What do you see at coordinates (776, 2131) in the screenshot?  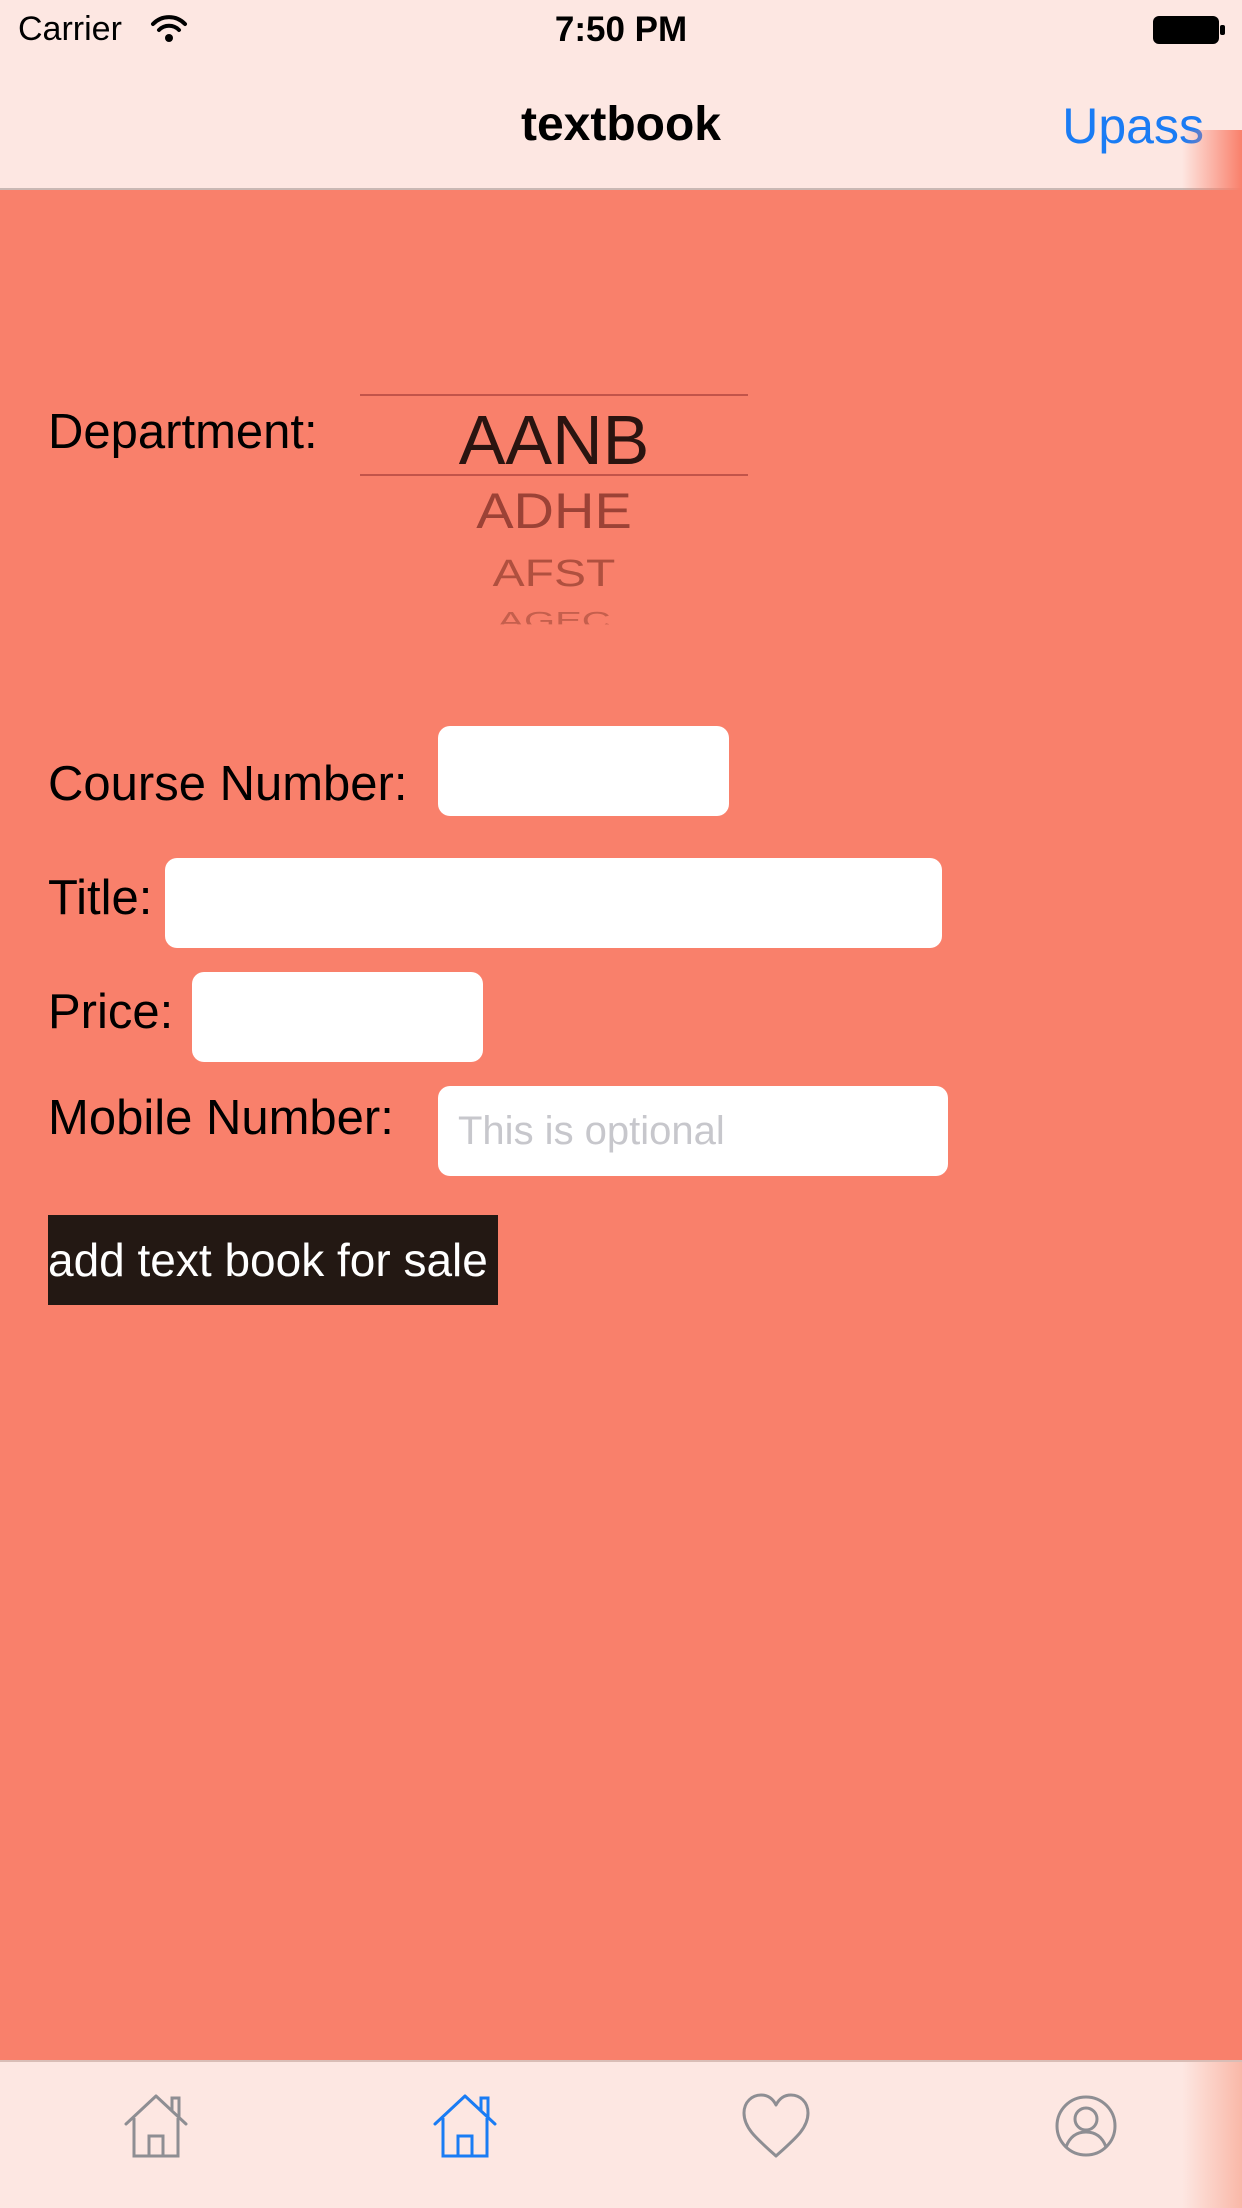 I see `heart-icon` at bounding box center [776, 2131].